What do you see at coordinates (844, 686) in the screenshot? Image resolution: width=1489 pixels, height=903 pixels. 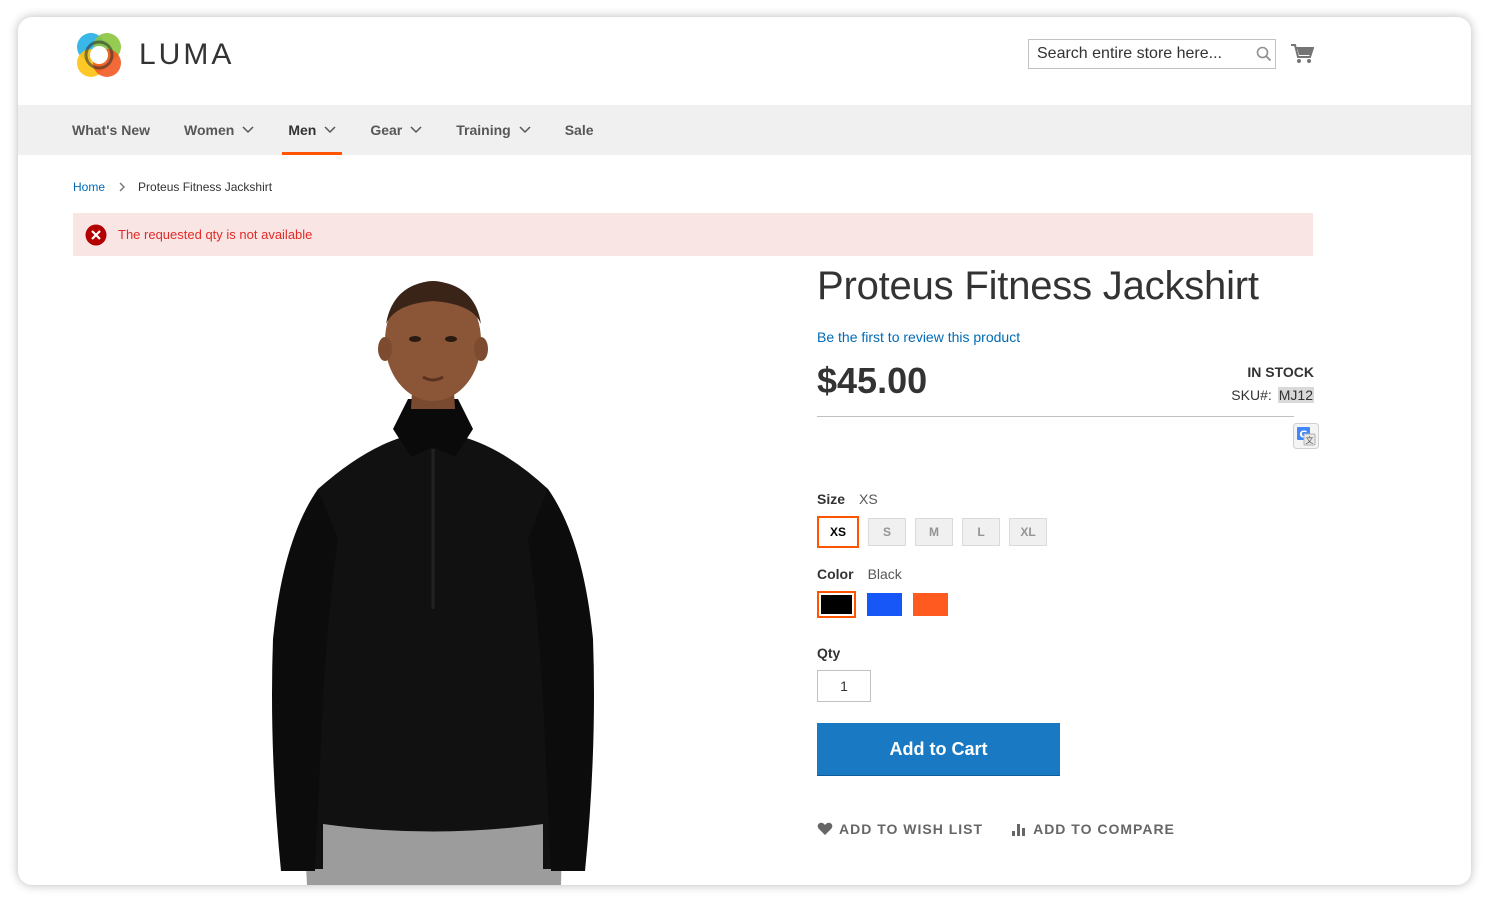 I see `qty-input` at bounding box center [844, 686].